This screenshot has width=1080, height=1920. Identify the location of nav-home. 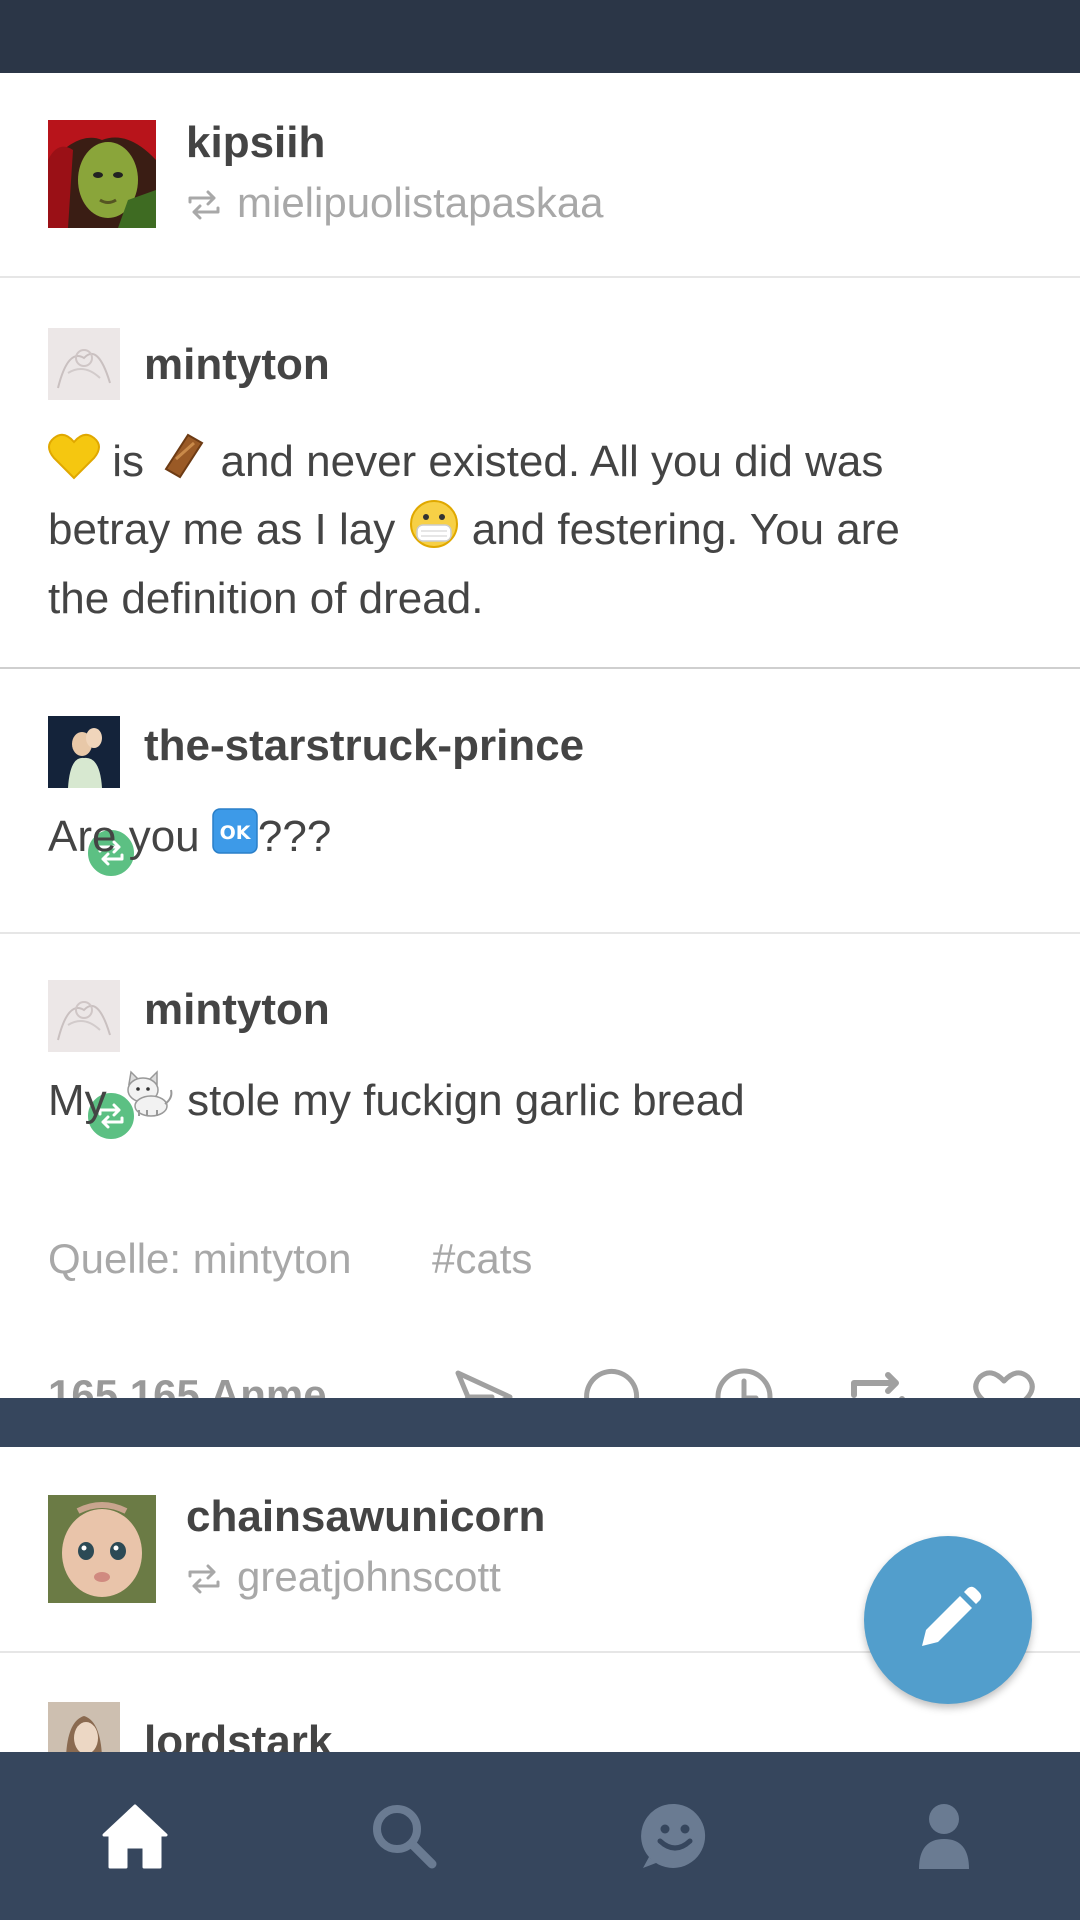
(135, 1836).